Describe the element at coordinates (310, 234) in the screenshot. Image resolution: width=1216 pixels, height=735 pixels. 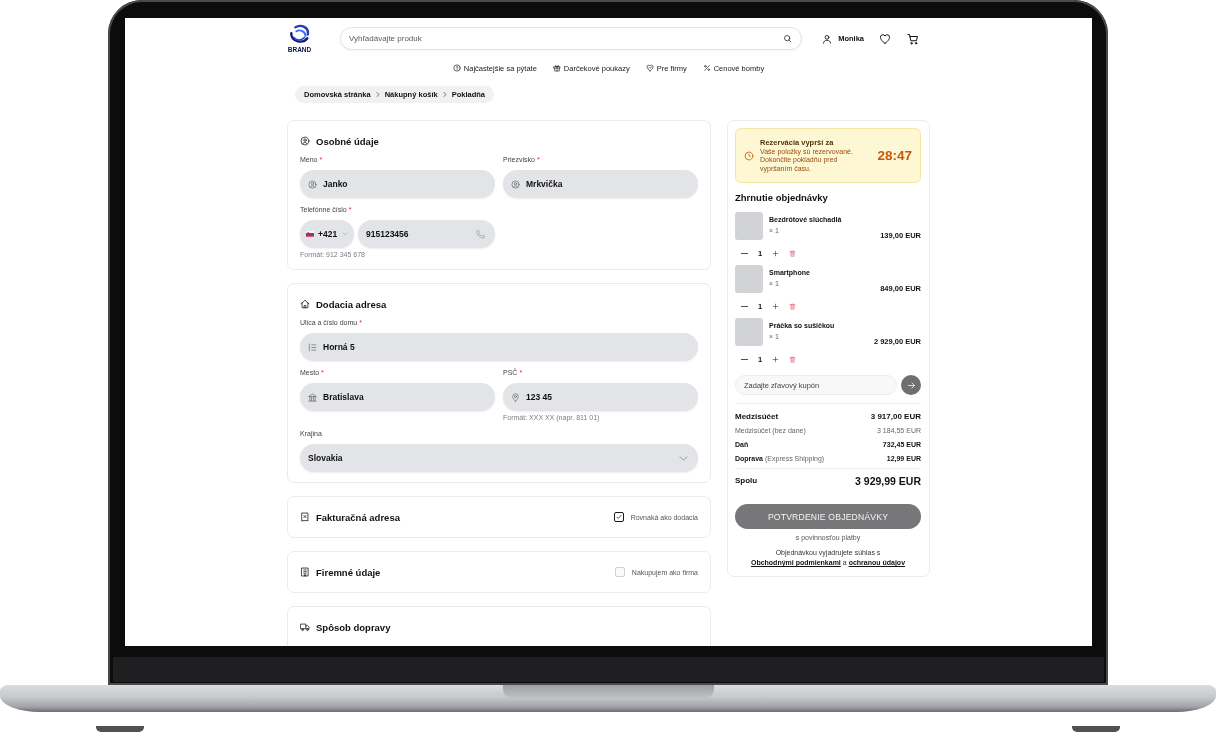
I see `flag-icon` at that location.